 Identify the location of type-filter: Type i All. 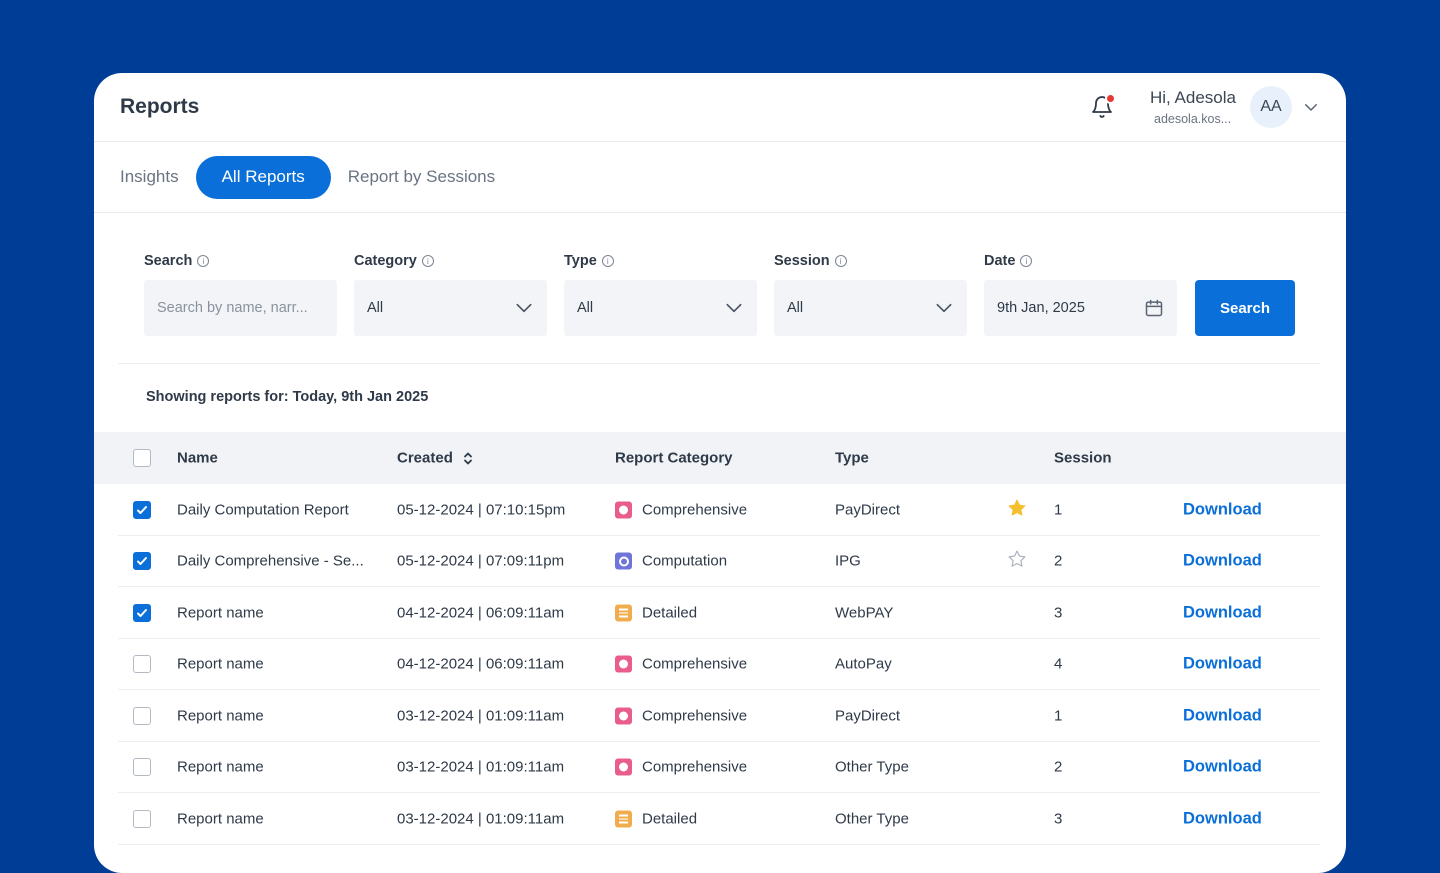
(660, 294).